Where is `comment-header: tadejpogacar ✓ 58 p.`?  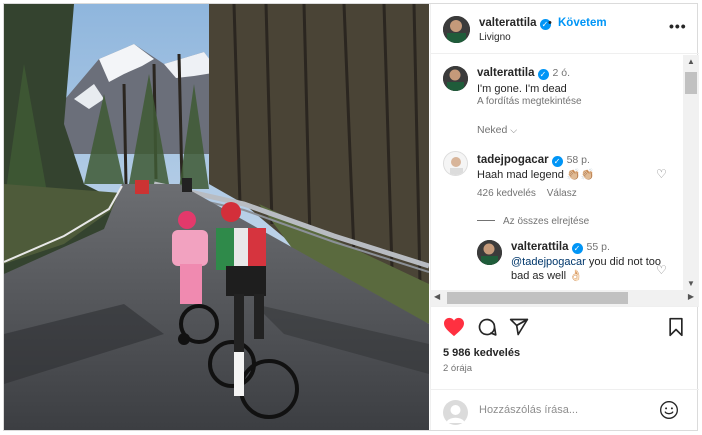
comment-header: tadejpogacar ✓ 58 p. is located at coordinates (533, 160).